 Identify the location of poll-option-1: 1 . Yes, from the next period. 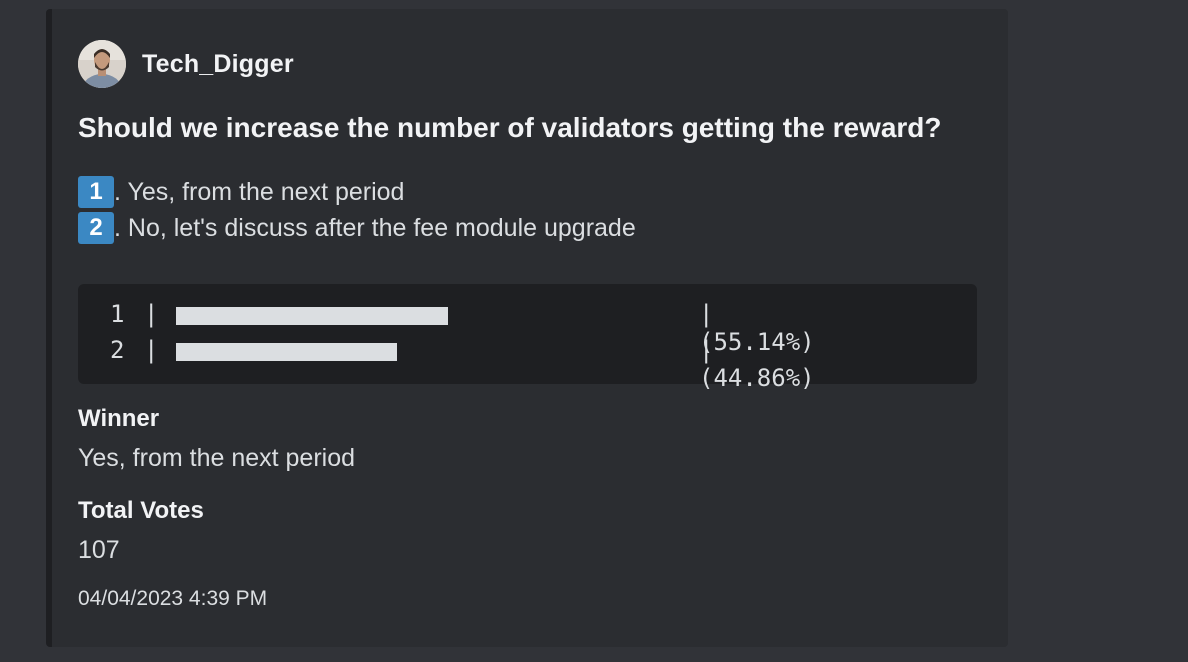
(241, 192).